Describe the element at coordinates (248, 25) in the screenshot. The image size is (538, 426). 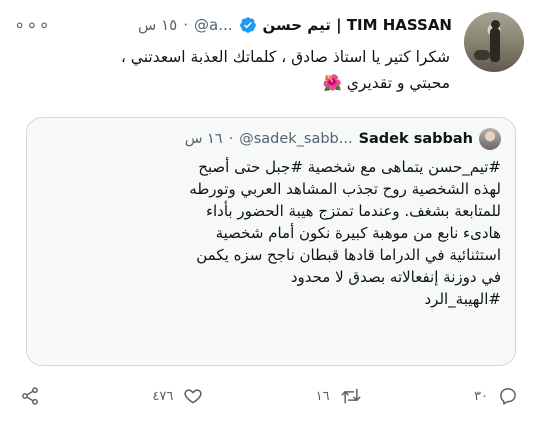
I see `verified-badge-icon` at that location.